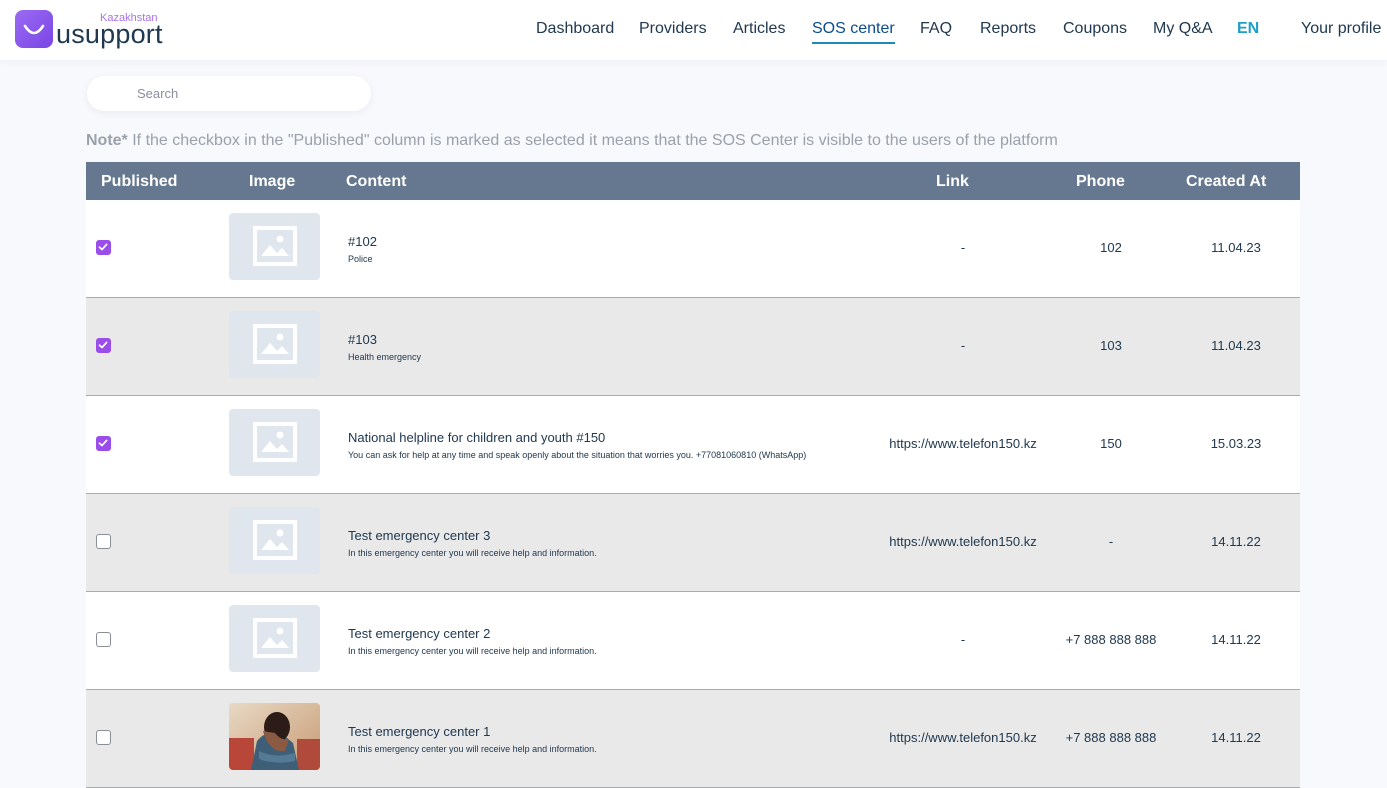 The width and height of the screenshot is (1387, 788). I want to click on column-header-published: Published, so click(139, 182).